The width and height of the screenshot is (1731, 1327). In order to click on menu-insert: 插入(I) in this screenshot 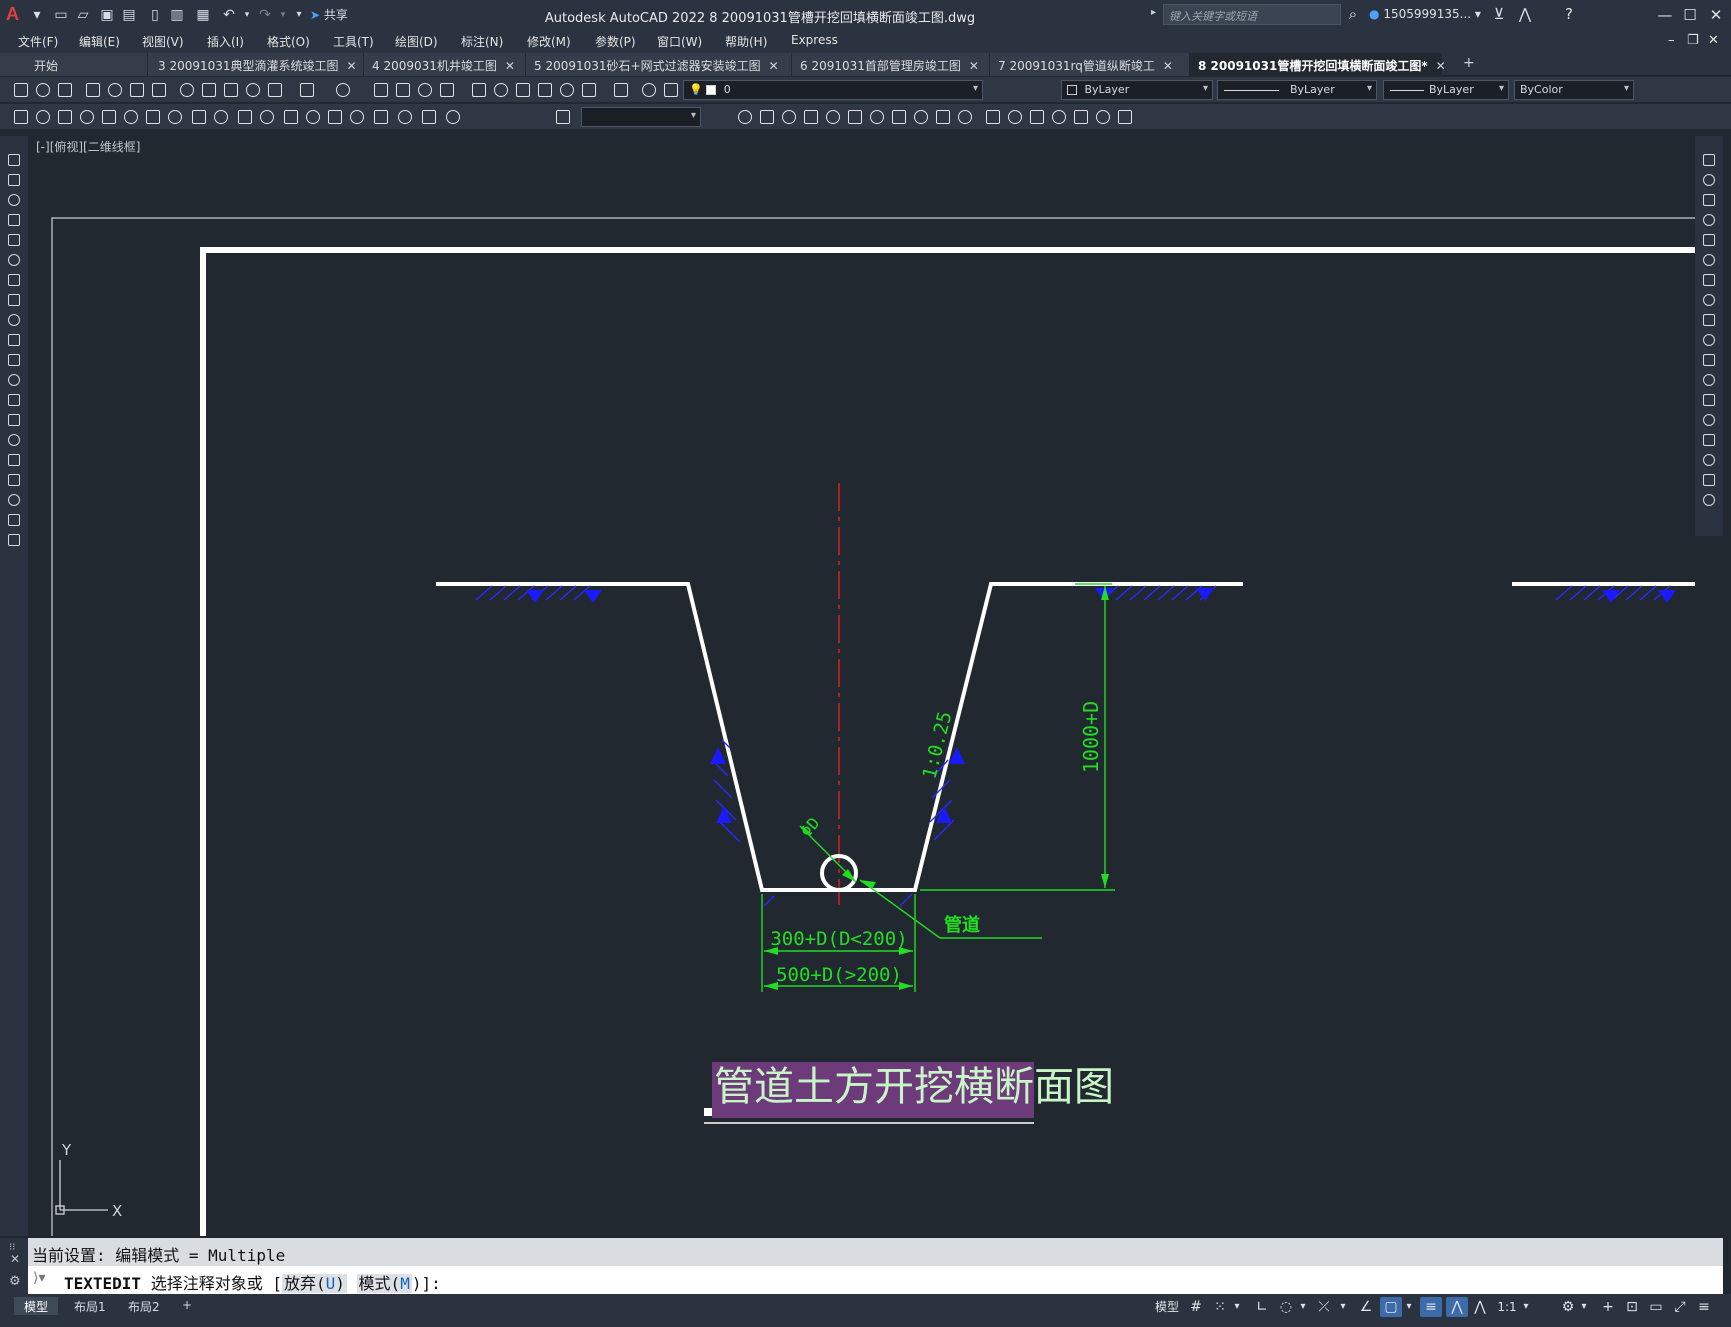, I will do `click(225, 41)`.